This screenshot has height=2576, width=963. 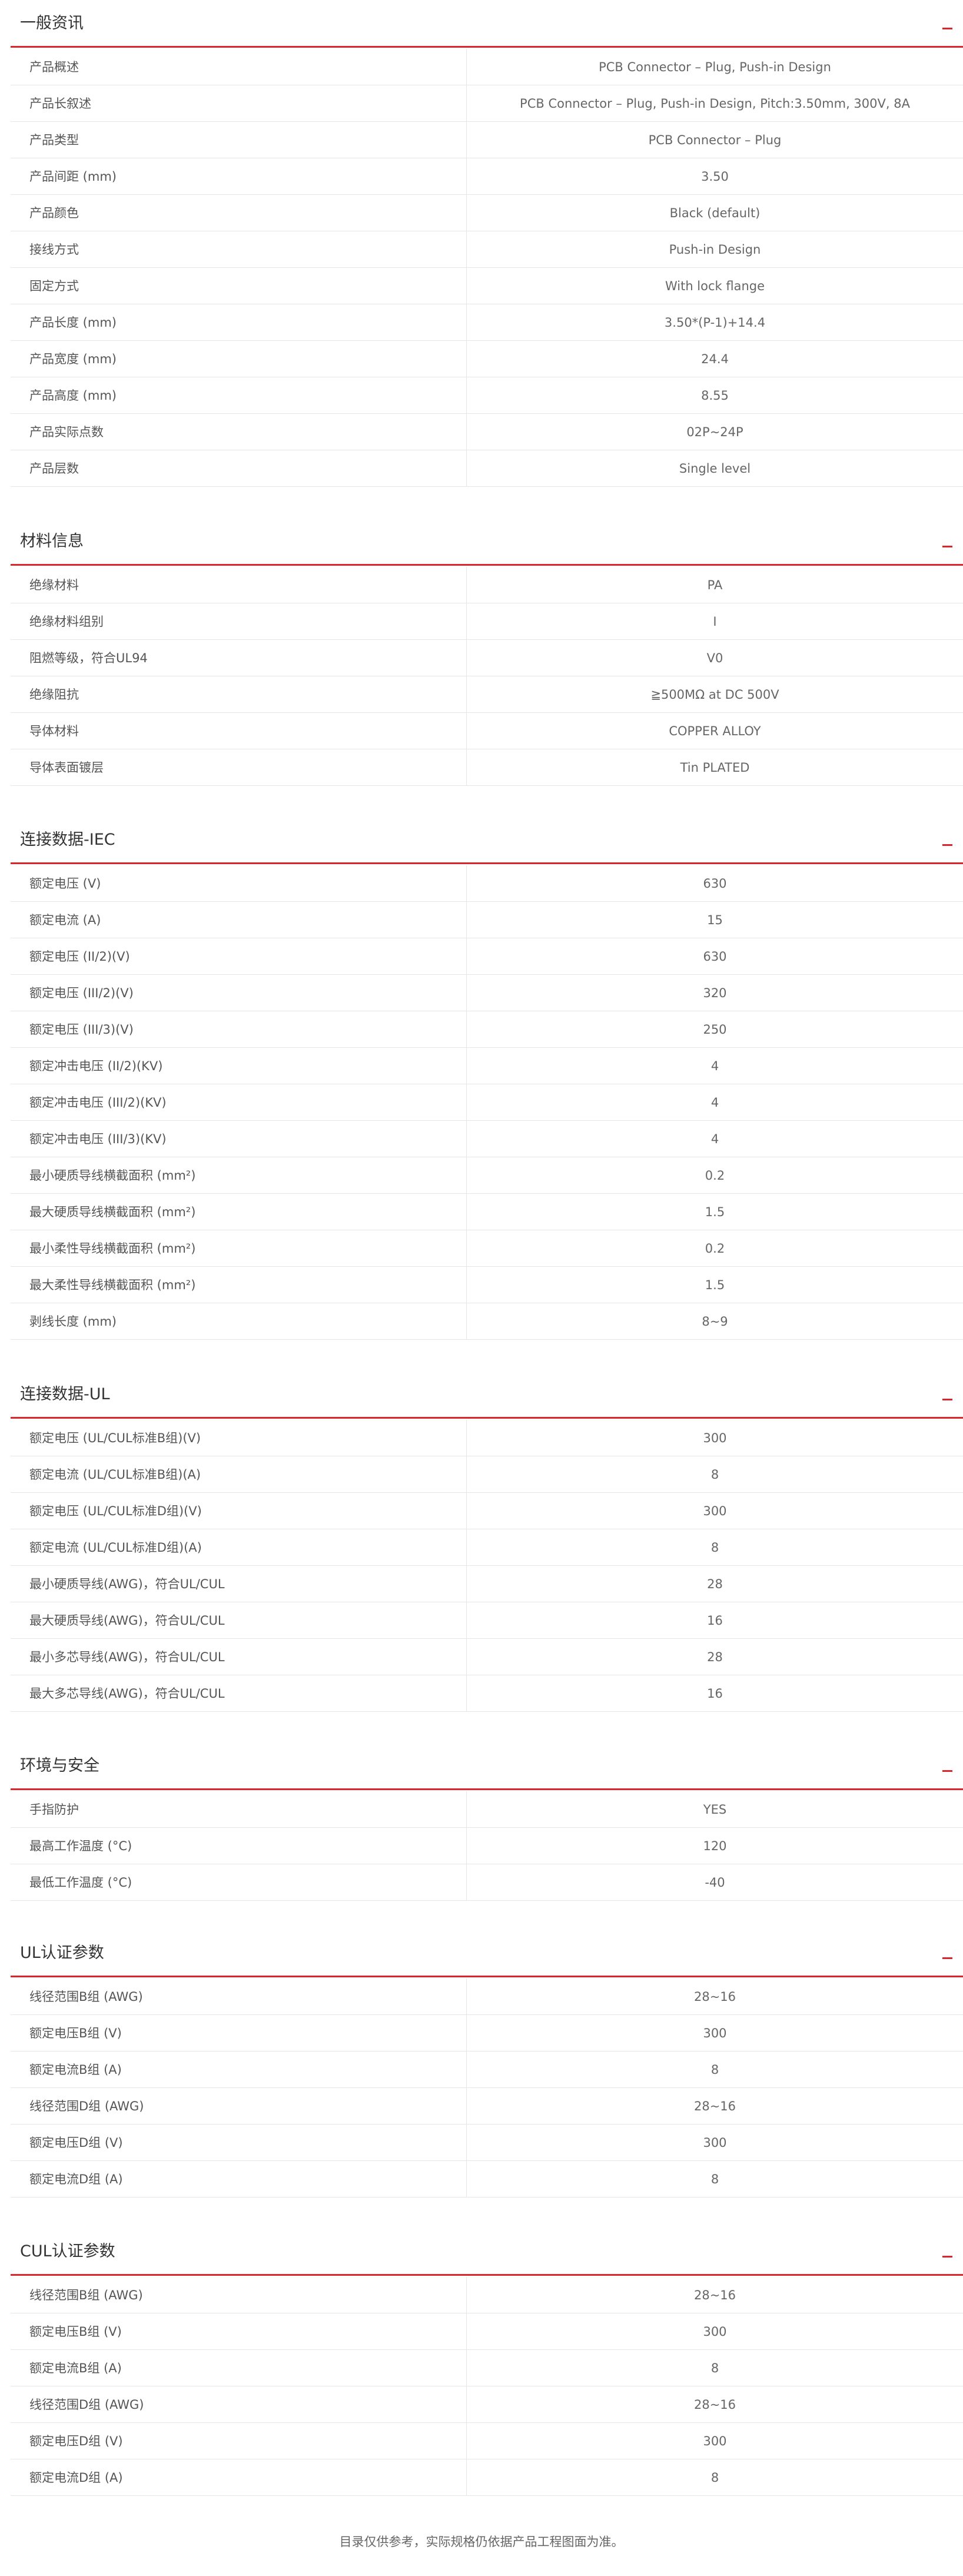 What do you see at coordinates (487, 1102) in the screenshot?
I see `table-row: 额定冲击电压 (III/2)(KV) 4` at bounding box center [487, 1102].